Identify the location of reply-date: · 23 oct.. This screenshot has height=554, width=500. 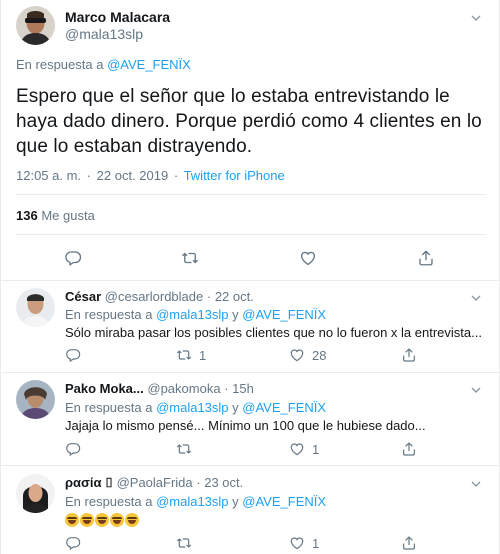
(219, 482).